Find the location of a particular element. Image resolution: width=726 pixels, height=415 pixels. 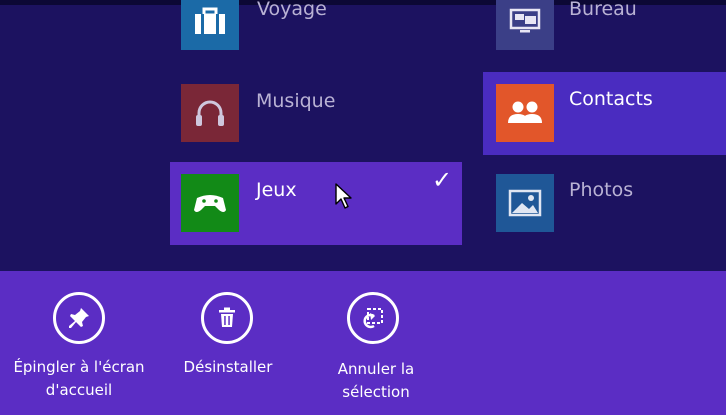

mouse-cursor-icon is located at coordinates (343, 196).